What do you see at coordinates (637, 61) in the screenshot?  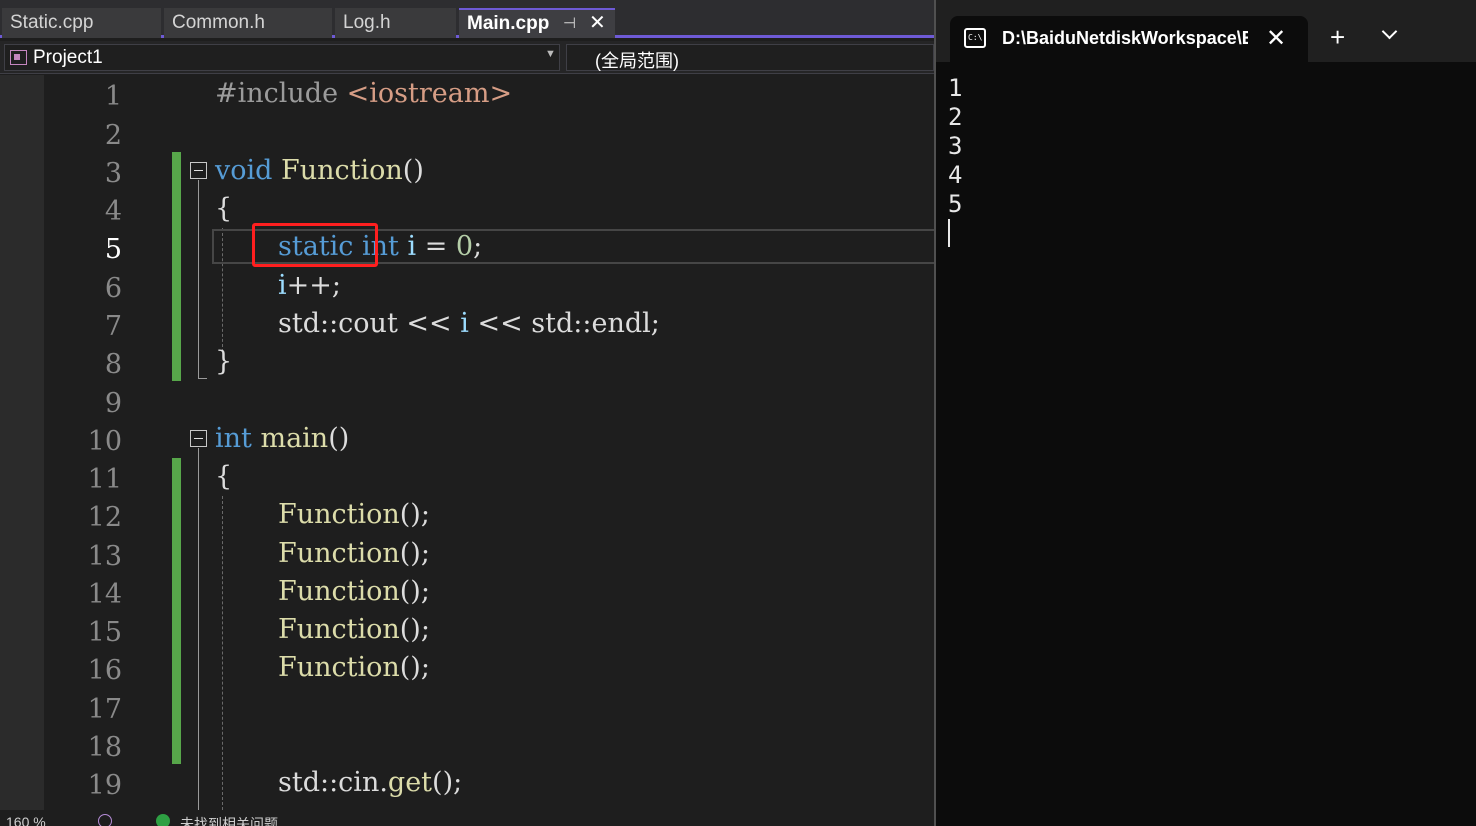 I see `scope-name: (全局范围)` at bounding box center [637, 61].